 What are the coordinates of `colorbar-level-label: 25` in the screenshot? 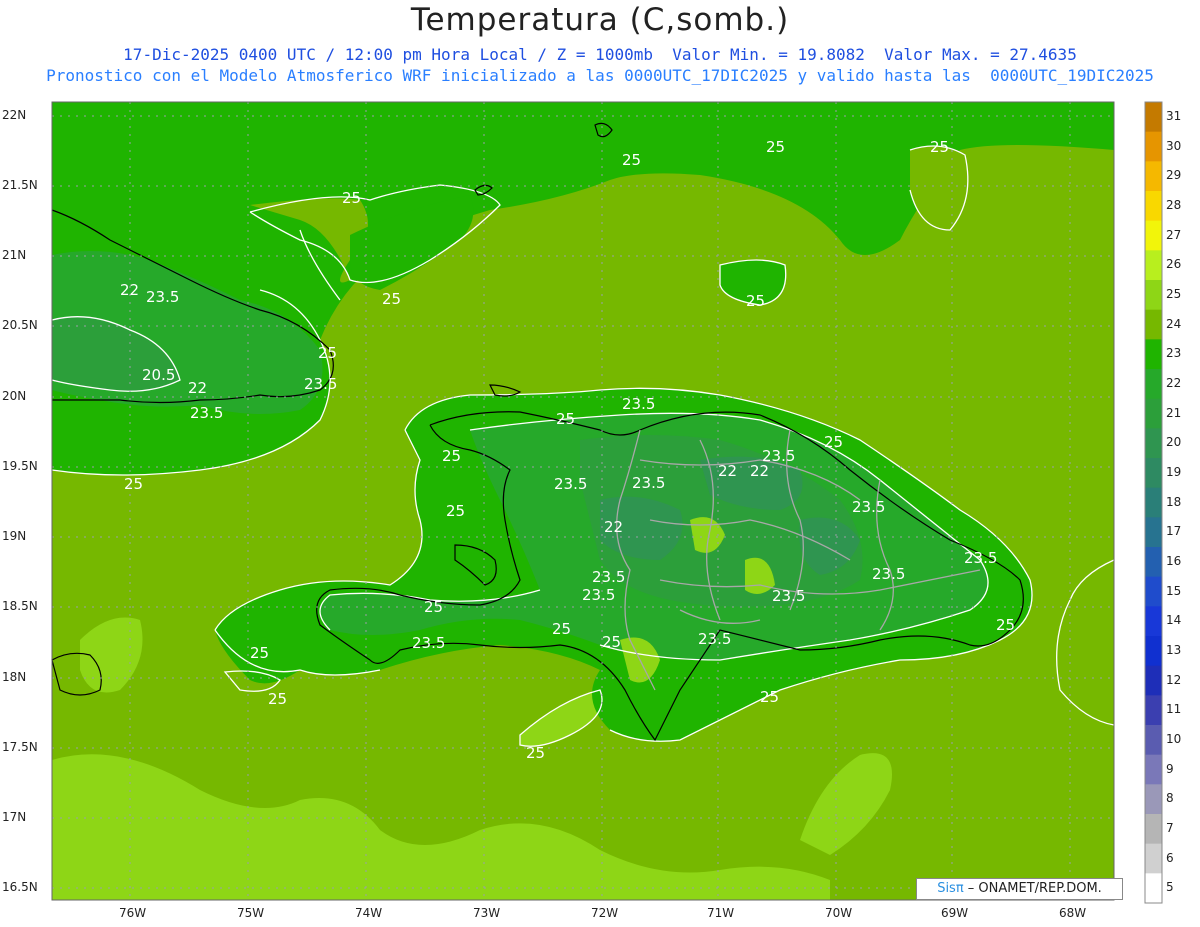 It's located at (1174, 293).